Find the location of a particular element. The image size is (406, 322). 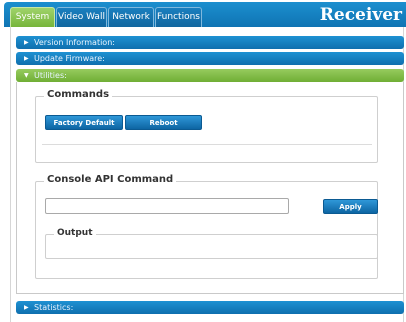

tab-system: System is located at coordinates (32, 17).